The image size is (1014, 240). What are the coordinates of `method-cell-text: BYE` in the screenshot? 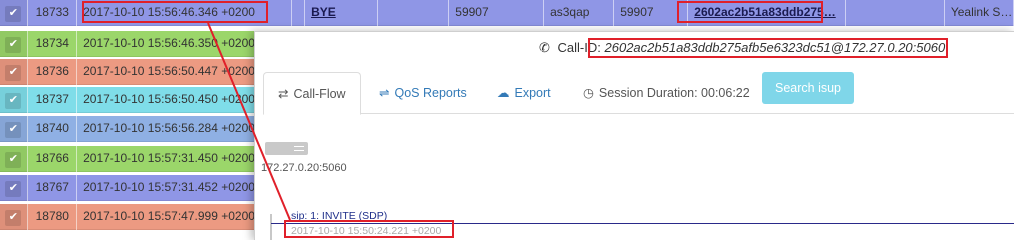 It's located at (323, 12).